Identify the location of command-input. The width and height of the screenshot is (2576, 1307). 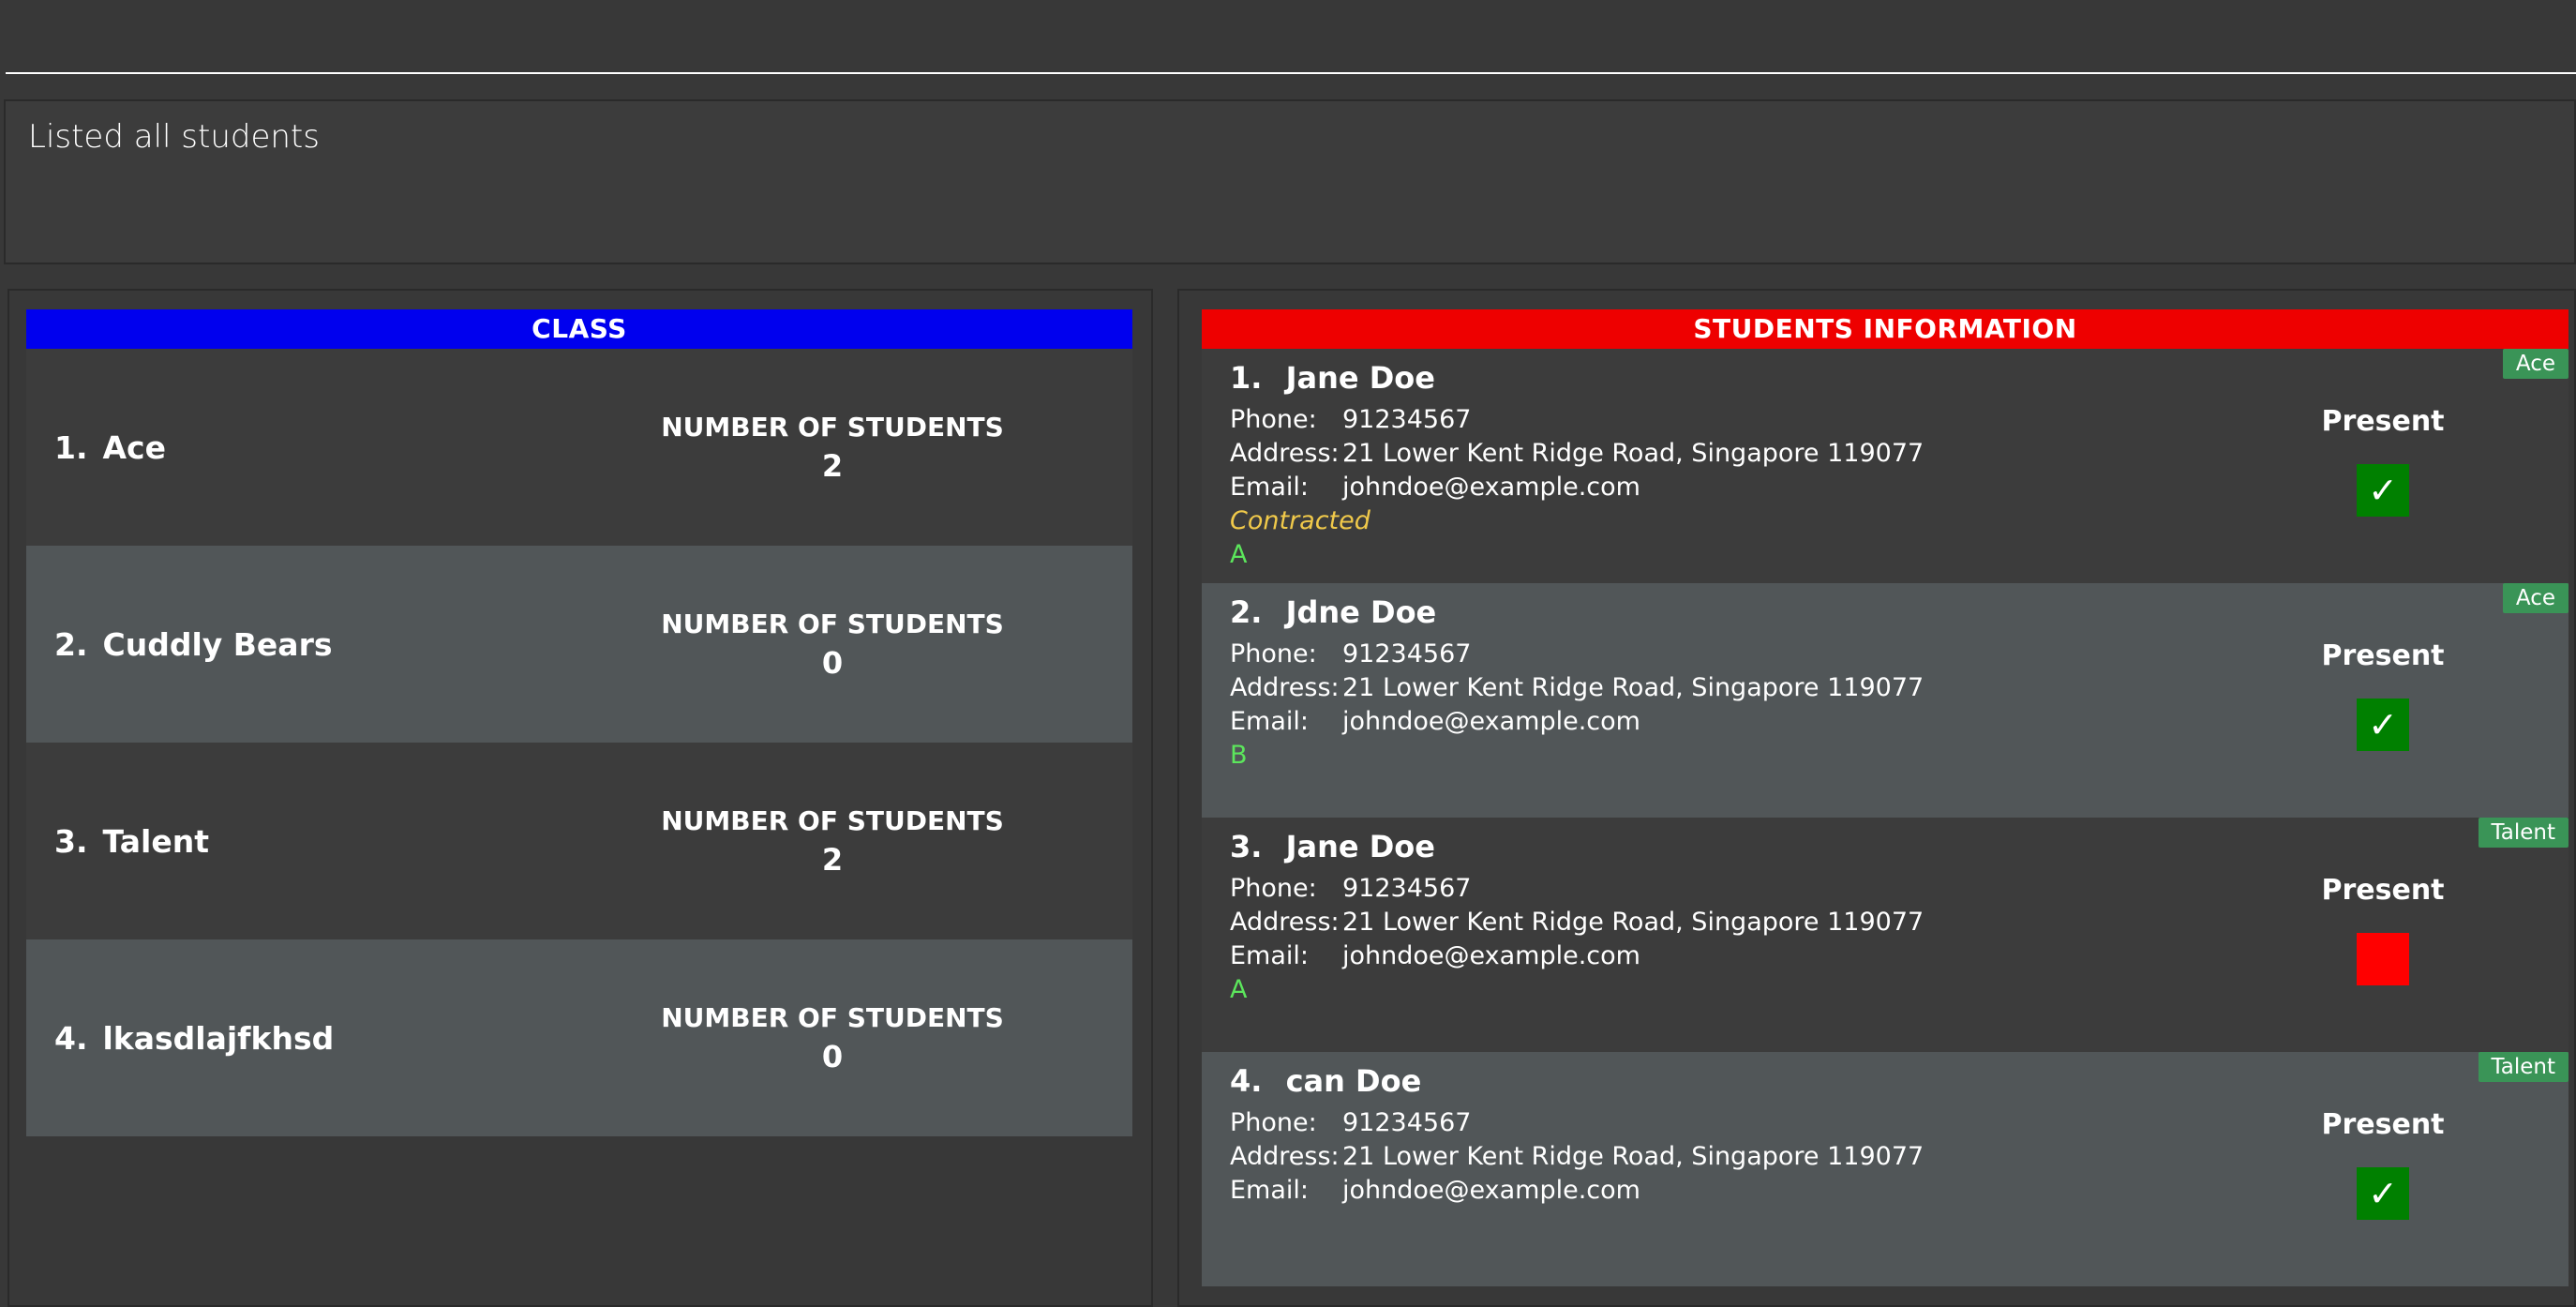
(1291, 37).